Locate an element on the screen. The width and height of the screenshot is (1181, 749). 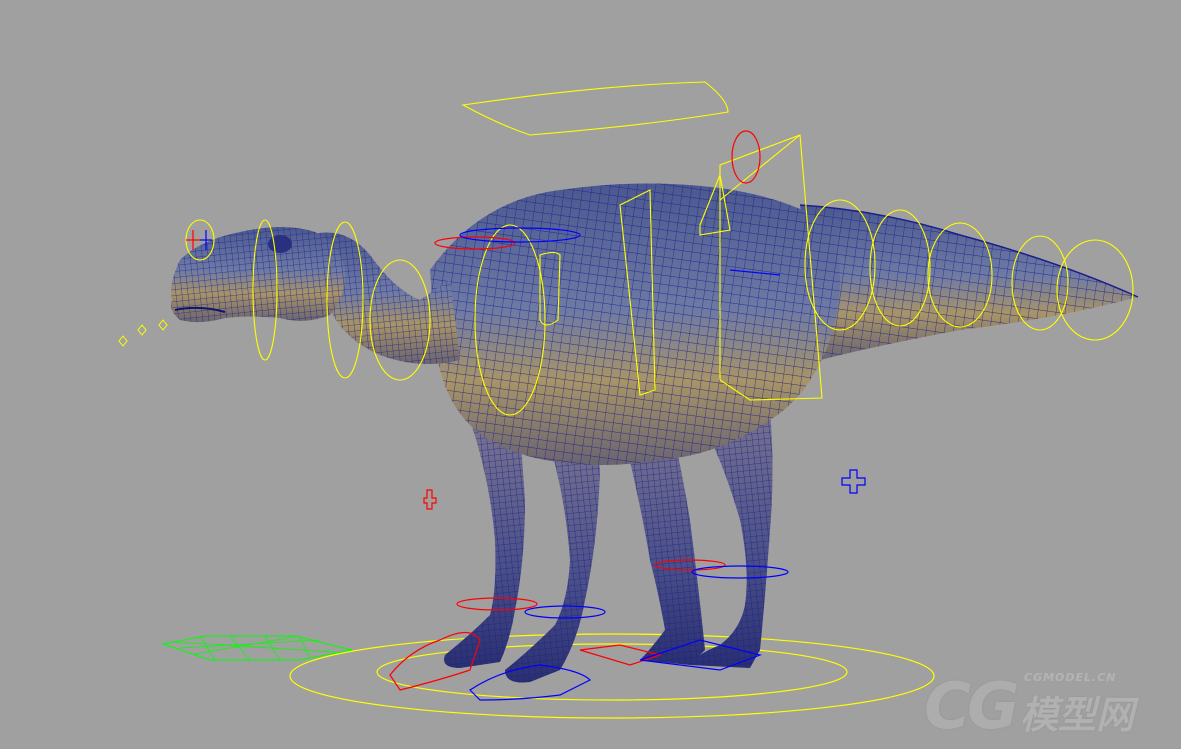
tail-mesh is located at coordinates (969, 282).